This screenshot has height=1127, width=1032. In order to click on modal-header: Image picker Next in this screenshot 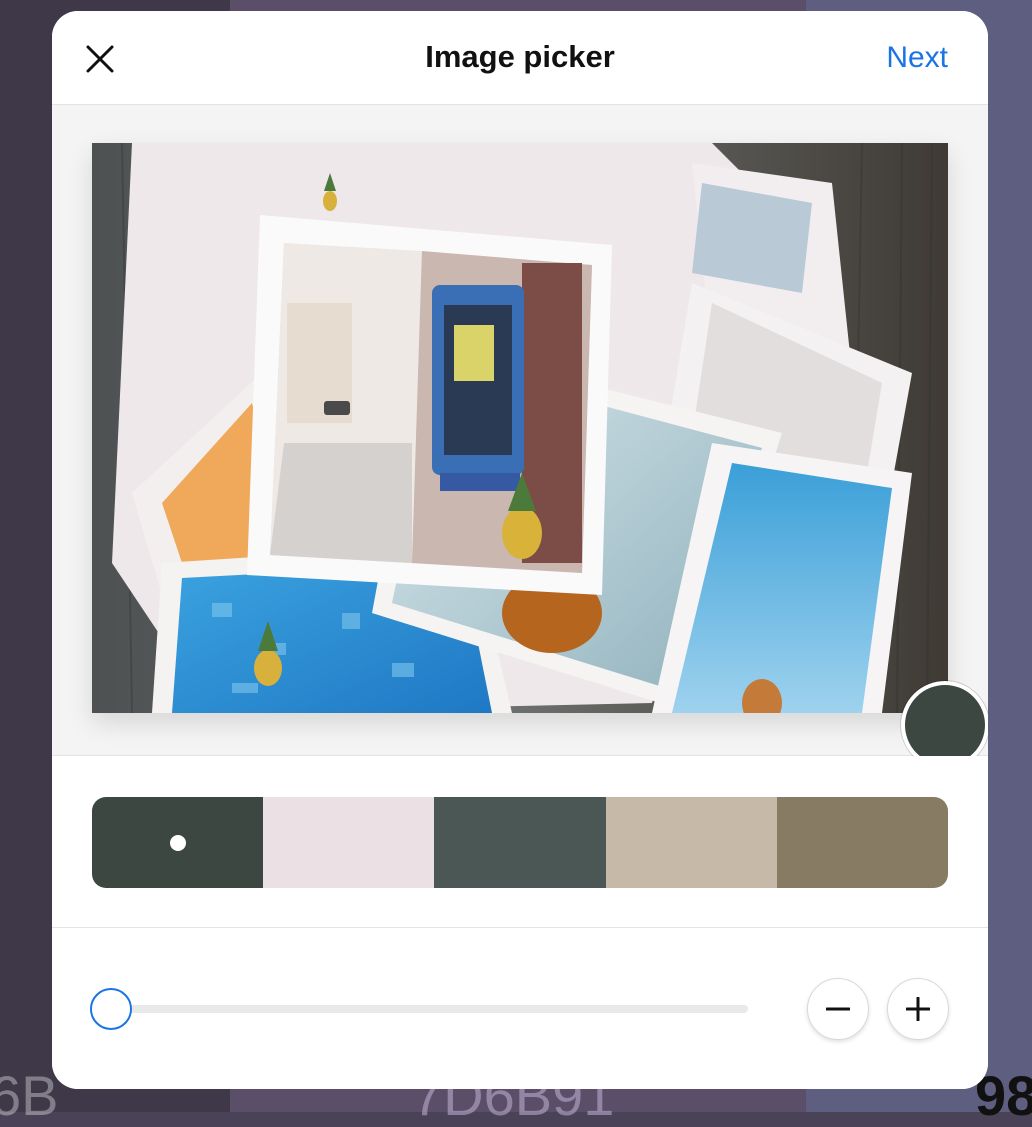, I will do `click(520, 58)`.